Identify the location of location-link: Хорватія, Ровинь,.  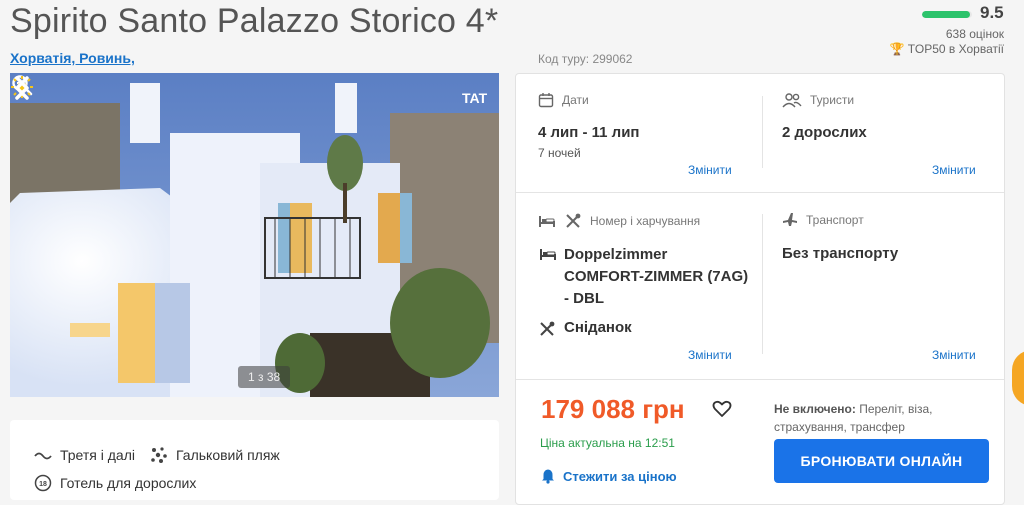
(72, 58).